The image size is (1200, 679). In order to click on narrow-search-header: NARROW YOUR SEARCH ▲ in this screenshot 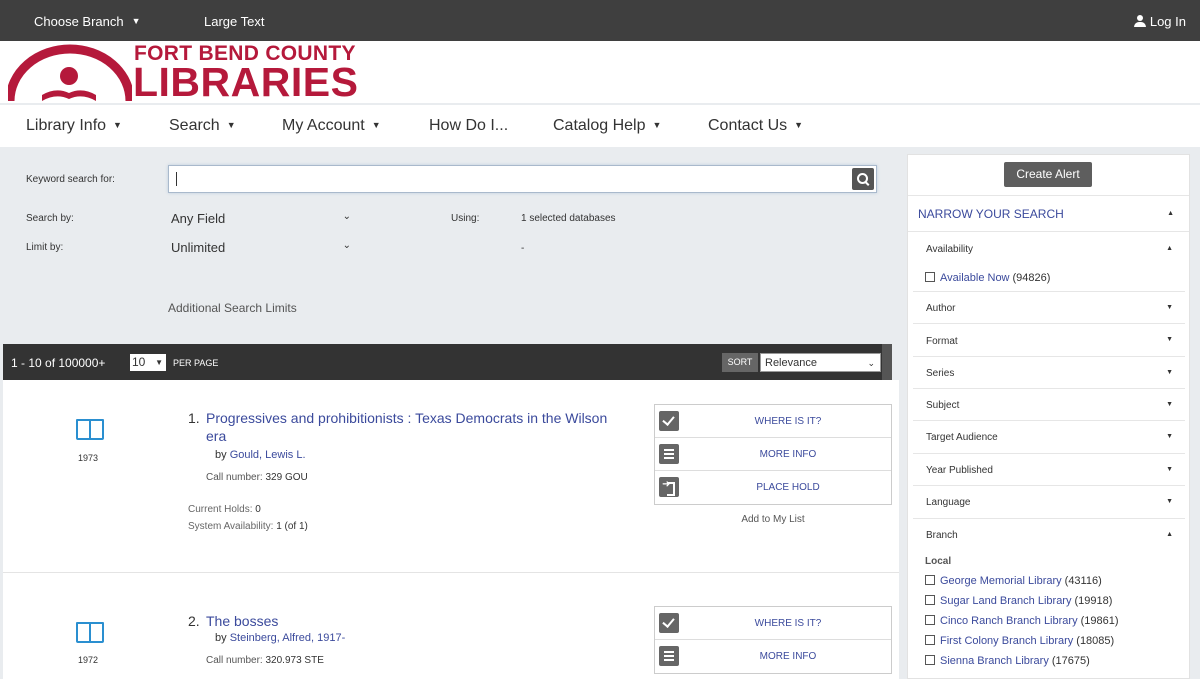, I will do `click(1048, 213)`.